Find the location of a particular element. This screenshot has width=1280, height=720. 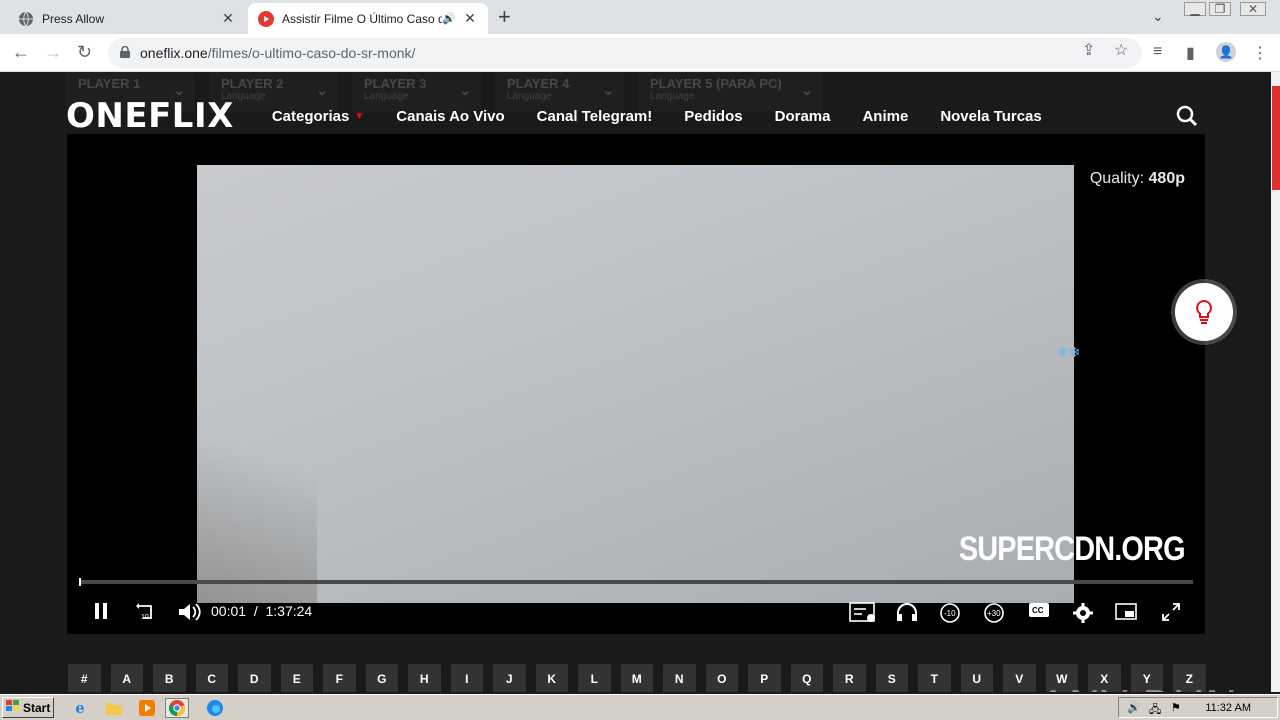

nav-canal-telegram: Canal Telegram! is located at coordinates (595, 116).